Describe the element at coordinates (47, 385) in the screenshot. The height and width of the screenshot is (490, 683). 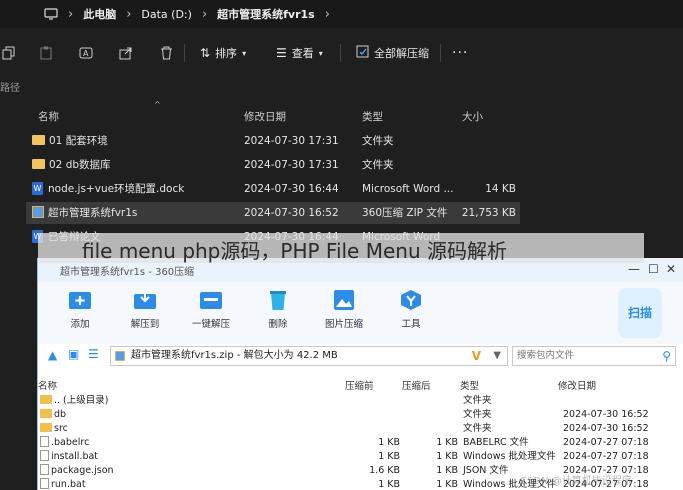
I see `zip-col-name: 名称` at that location.